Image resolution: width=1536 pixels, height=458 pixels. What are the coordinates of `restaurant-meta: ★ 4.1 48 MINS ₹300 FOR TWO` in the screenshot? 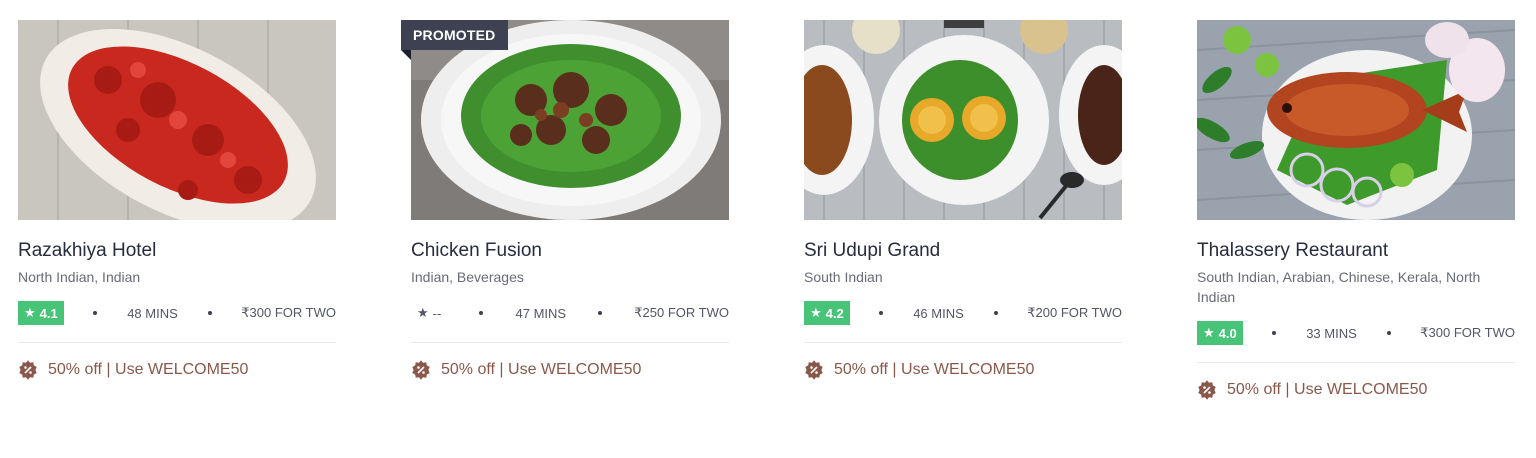 It's located at (177, 313).